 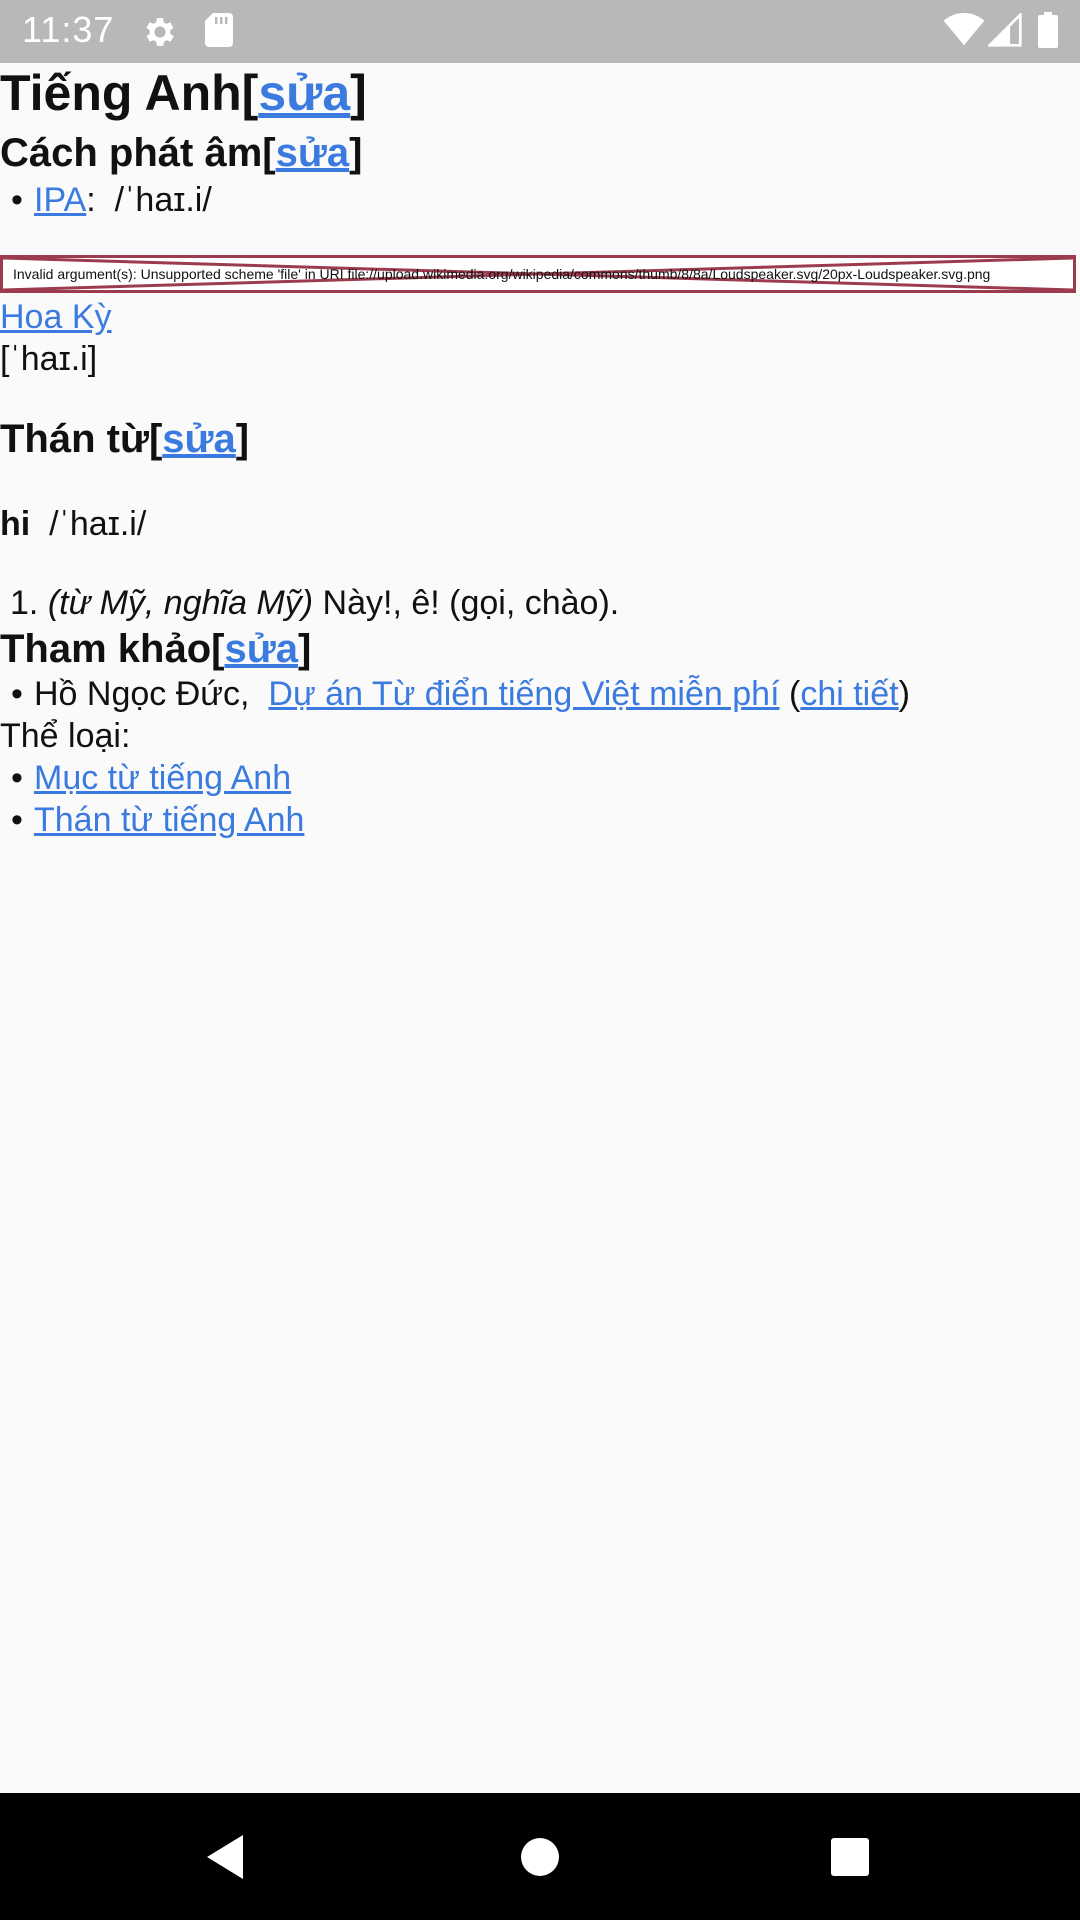 What do you see at coordinates (24, 603) in the screenshot?
I see `definition-number: 1.` at bounding box center [24, 603].